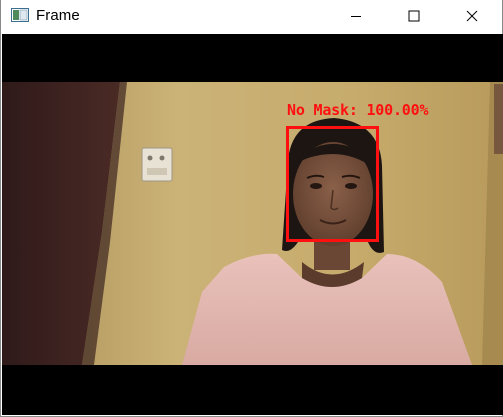  I want to click on maximize-button, so click(414, 16).